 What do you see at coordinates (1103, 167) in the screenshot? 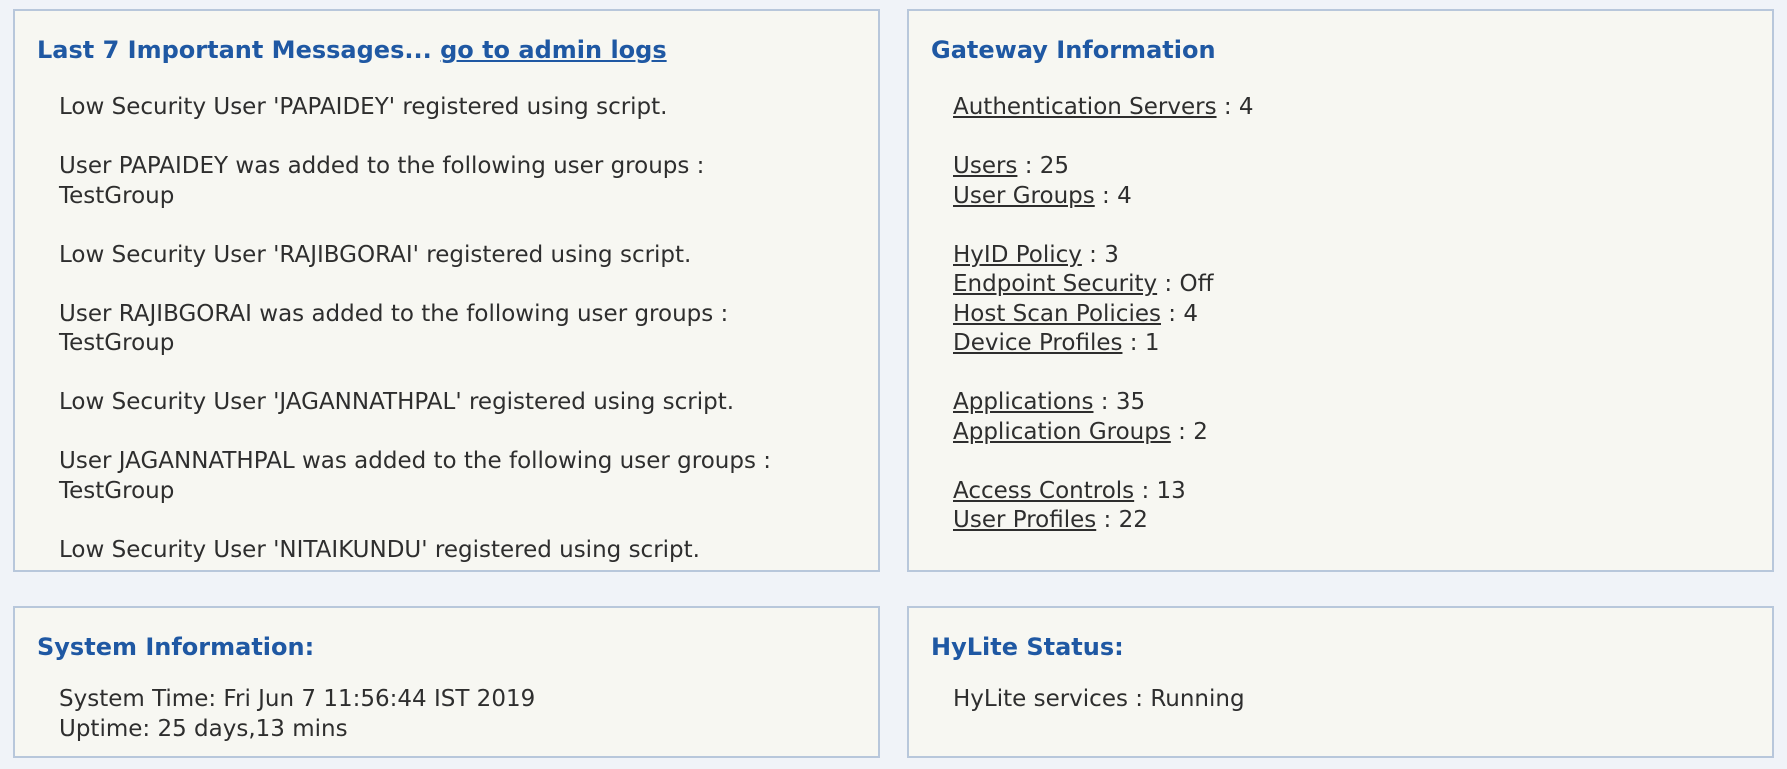
I see `gateway-info-row: Users : 25` at bounding box center [1103, 167].